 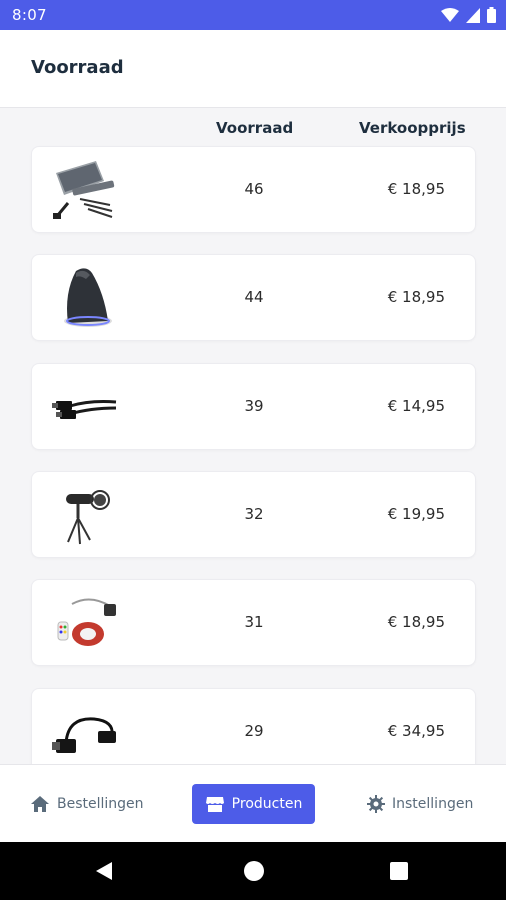 I want to click on wifi-icon, so click(x=450, y=14).